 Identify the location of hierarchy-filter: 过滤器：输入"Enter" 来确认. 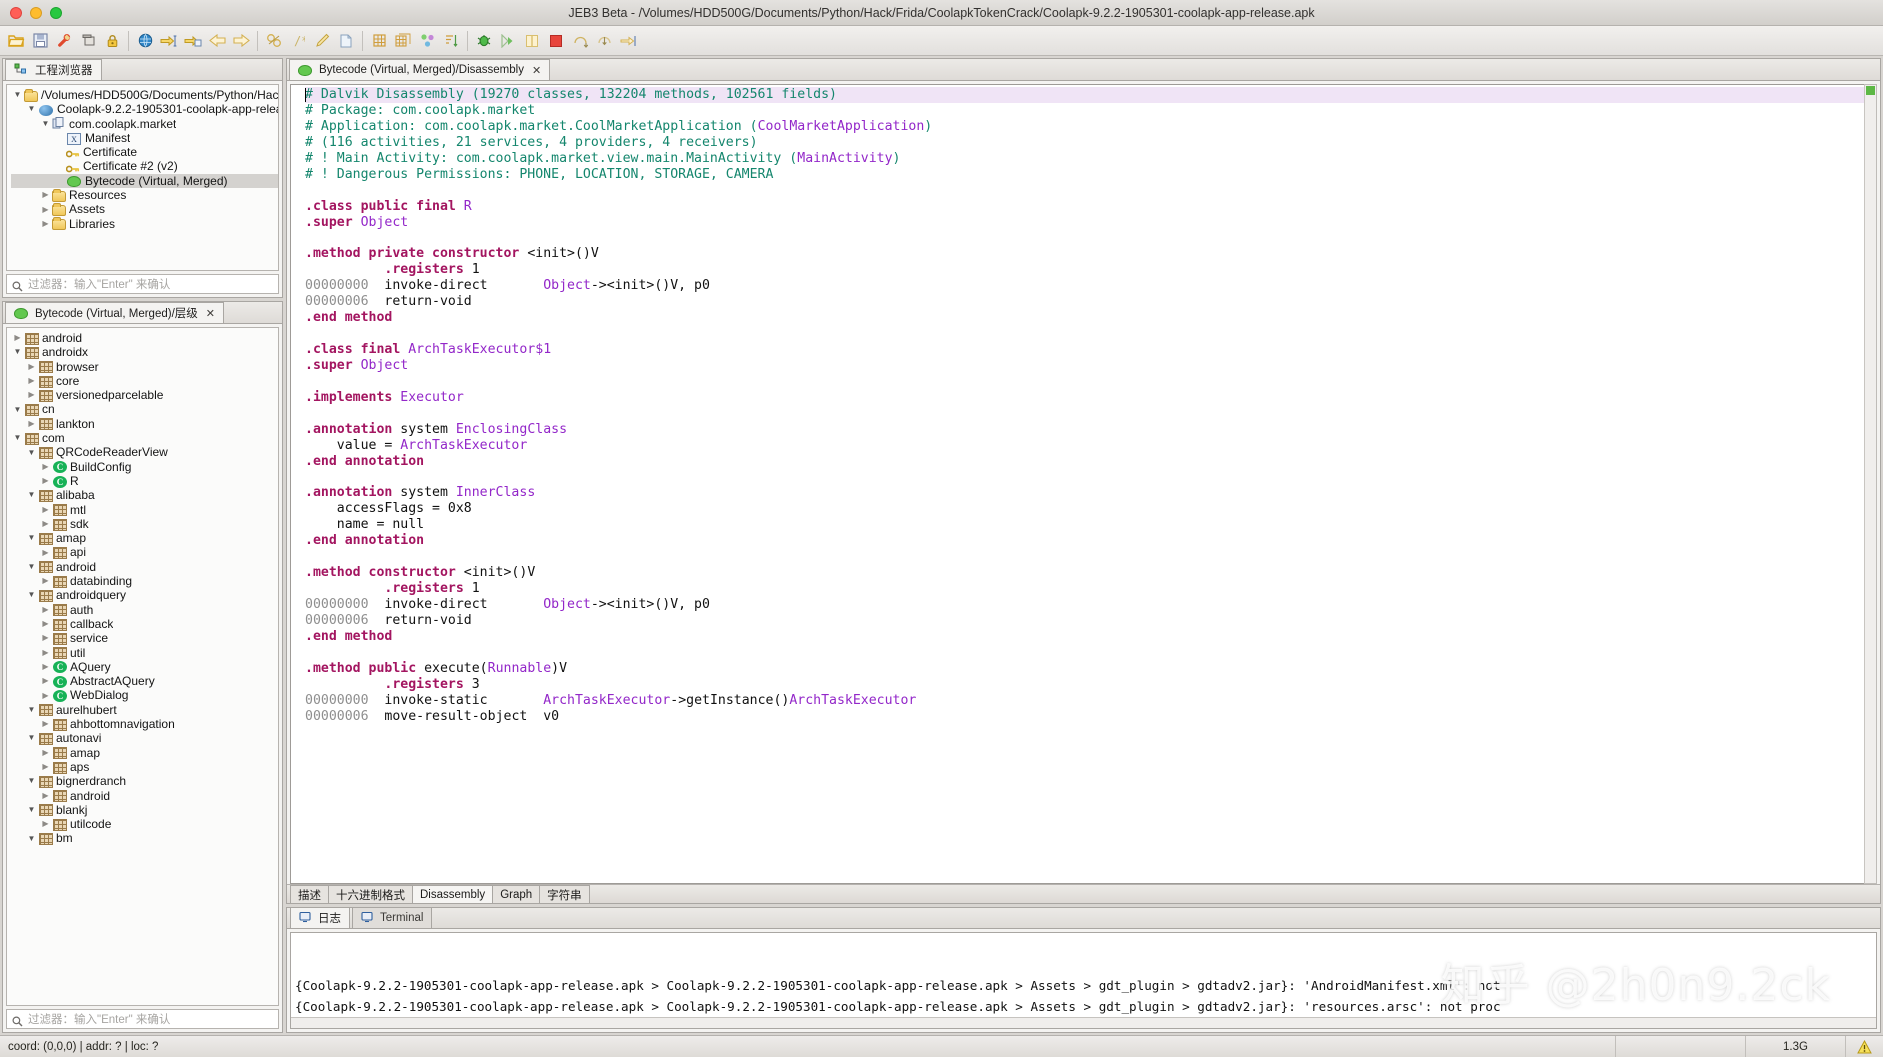
(142, 1019).